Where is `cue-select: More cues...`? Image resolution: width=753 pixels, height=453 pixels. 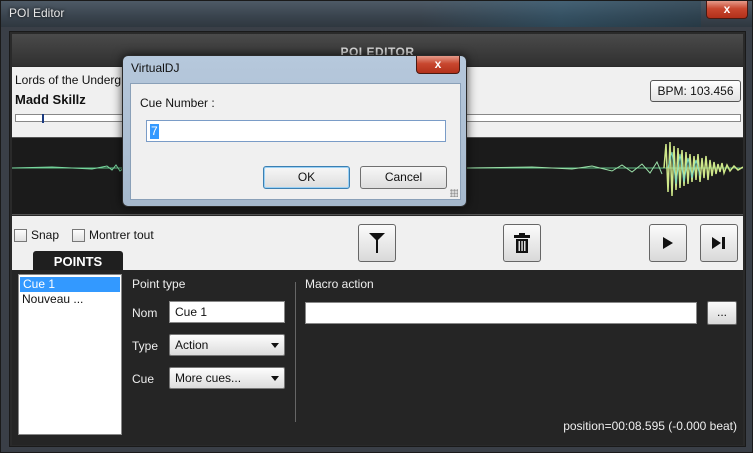
cue-select: More cues... is located at coordinates (227, 378).